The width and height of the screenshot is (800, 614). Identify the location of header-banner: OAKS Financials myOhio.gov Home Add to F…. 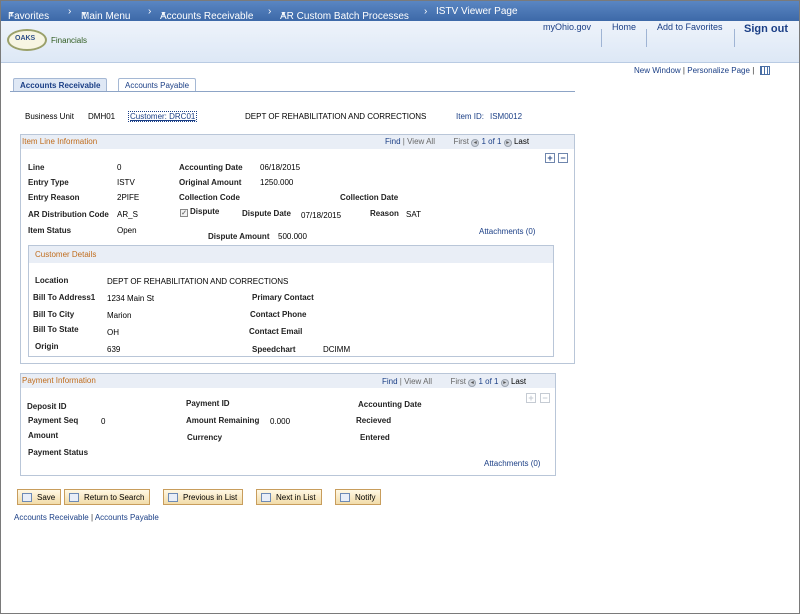
(400, 42).